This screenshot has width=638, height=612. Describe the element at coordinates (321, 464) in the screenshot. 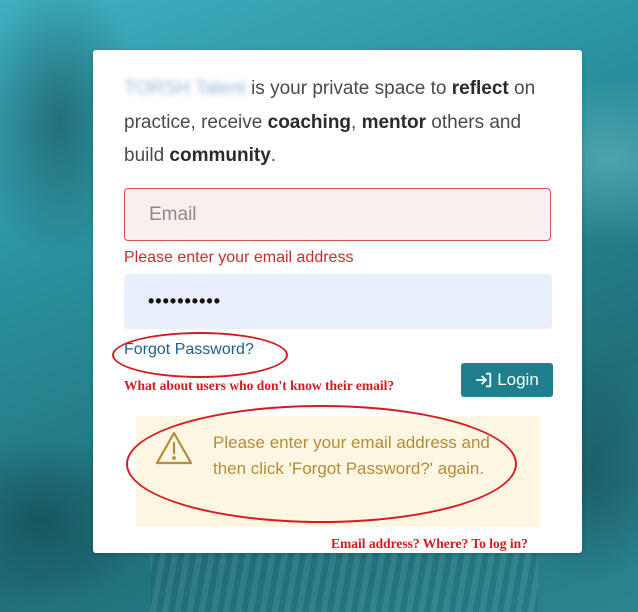

I see `annotation-circle-alert` at that location.